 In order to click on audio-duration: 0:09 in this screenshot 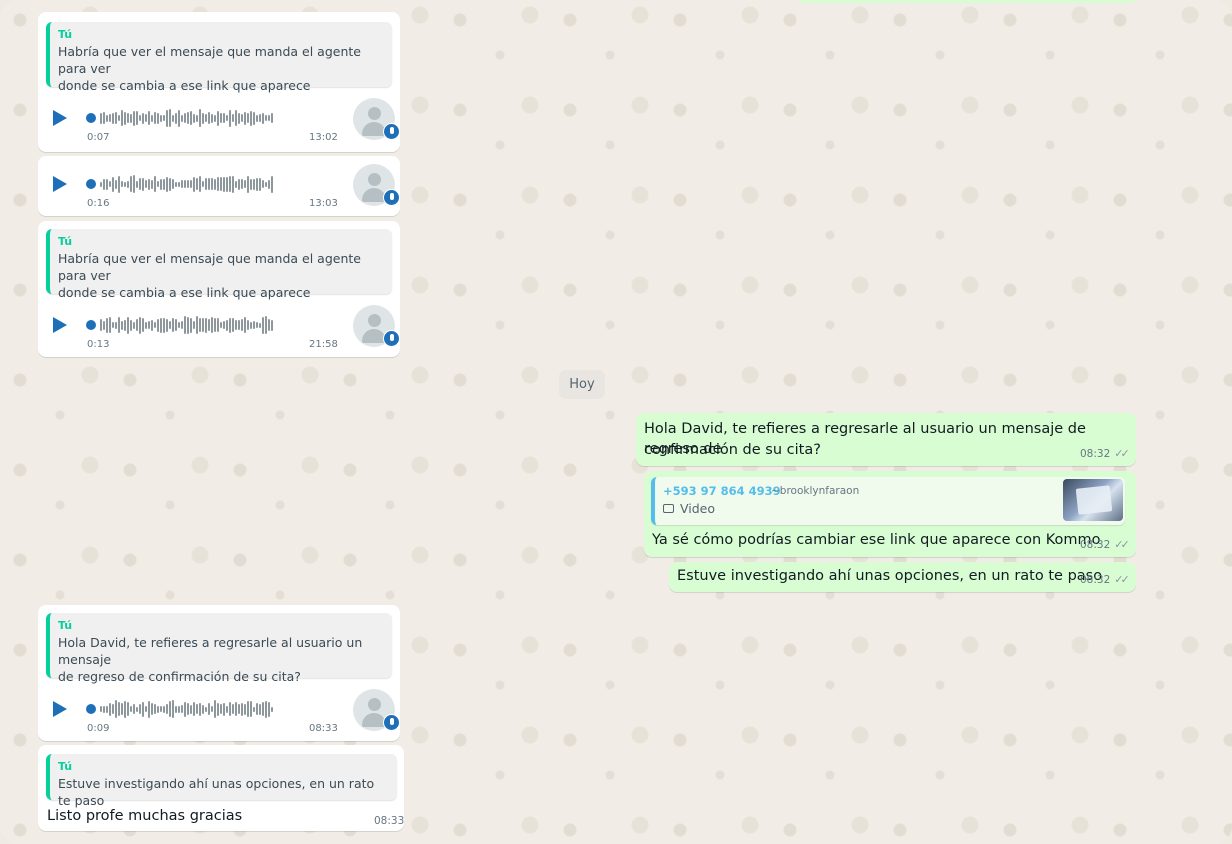, I will do `click(98, 728)`.